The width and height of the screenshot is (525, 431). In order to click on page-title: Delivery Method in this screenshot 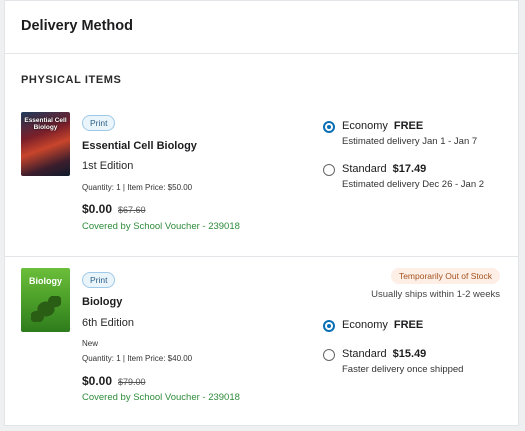, I will do `click(77, 26)`.